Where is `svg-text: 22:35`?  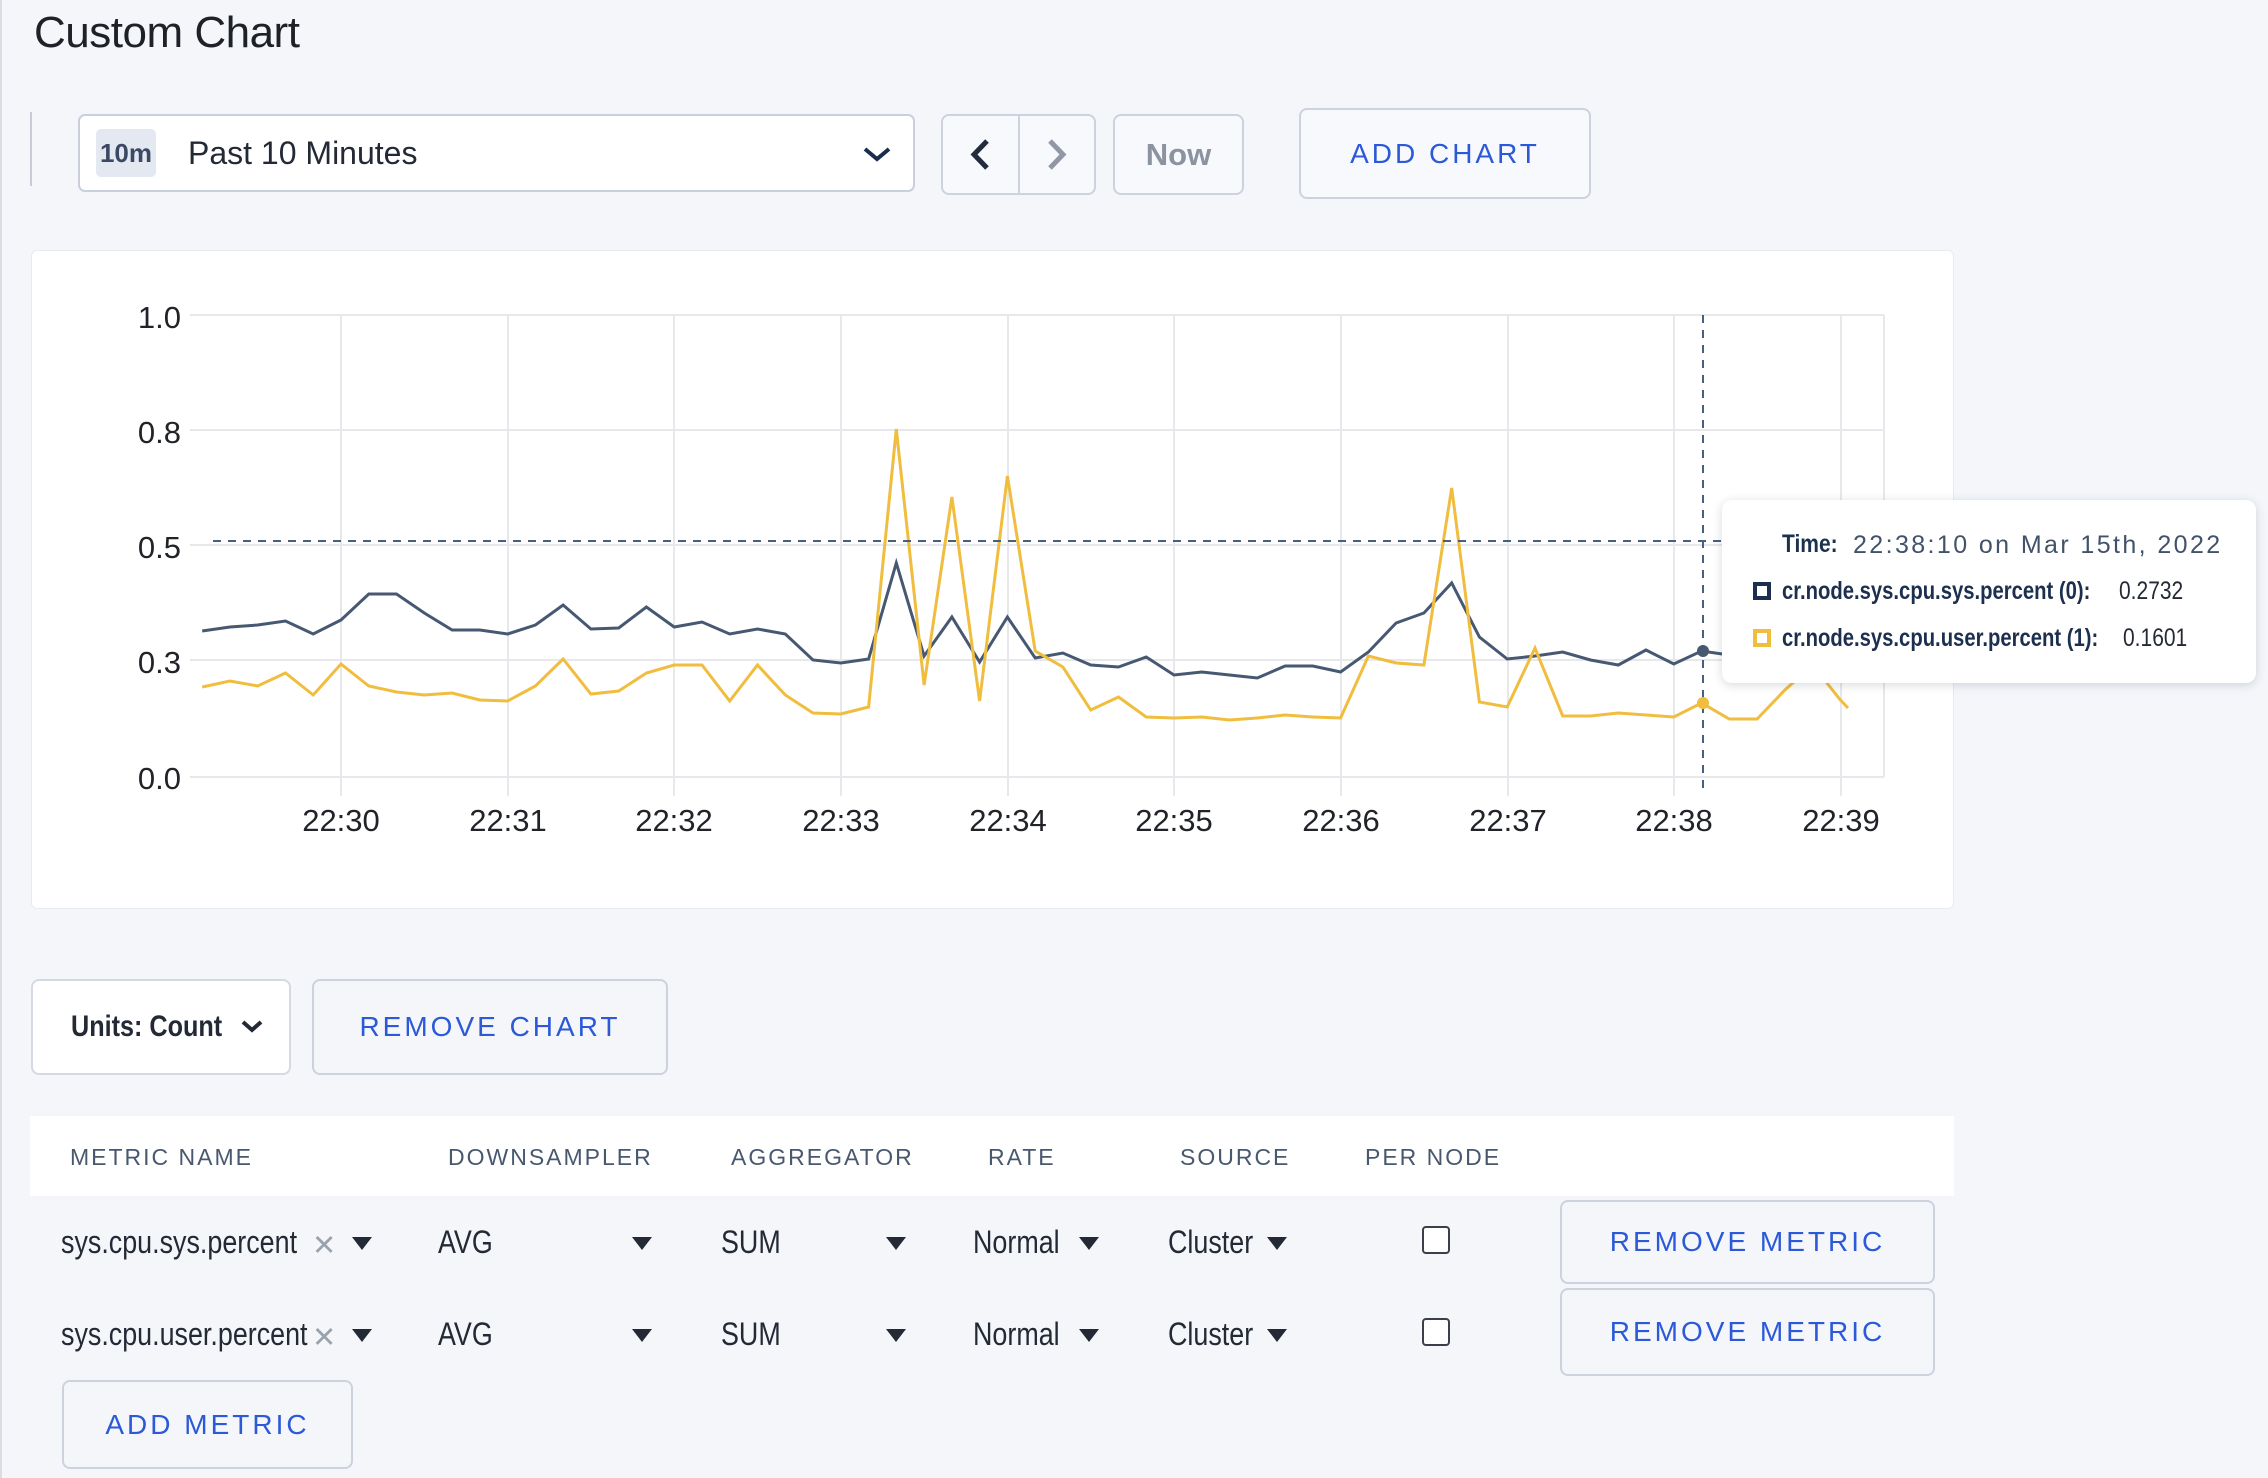 svg-text: 22:35 is located at coordinates (1174, 820).